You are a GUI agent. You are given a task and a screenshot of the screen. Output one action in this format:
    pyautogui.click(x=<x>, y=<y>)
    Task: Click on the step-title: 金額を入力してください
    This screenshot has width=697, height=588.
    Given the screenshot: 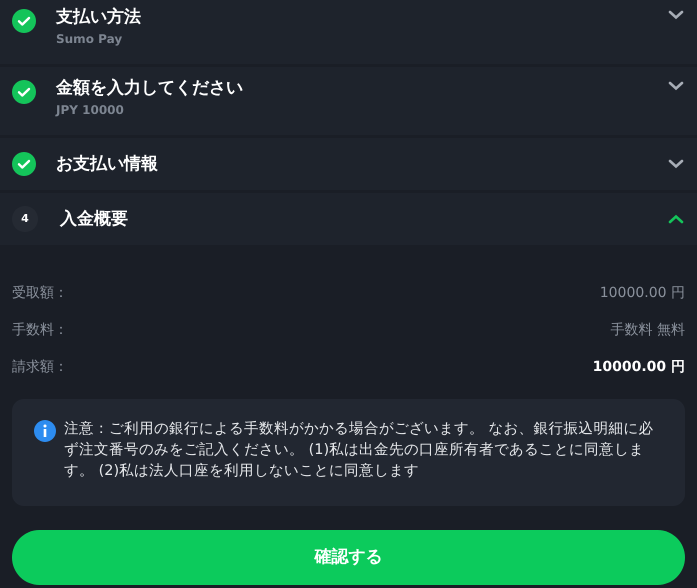 What is the action you would take?
    pyautogui.click(x=150, y=88)
    